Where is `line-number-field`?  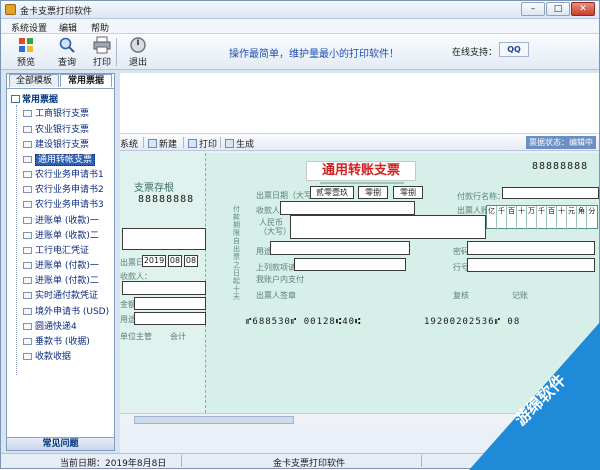
line-number-field is located at coordinates (531, 265).